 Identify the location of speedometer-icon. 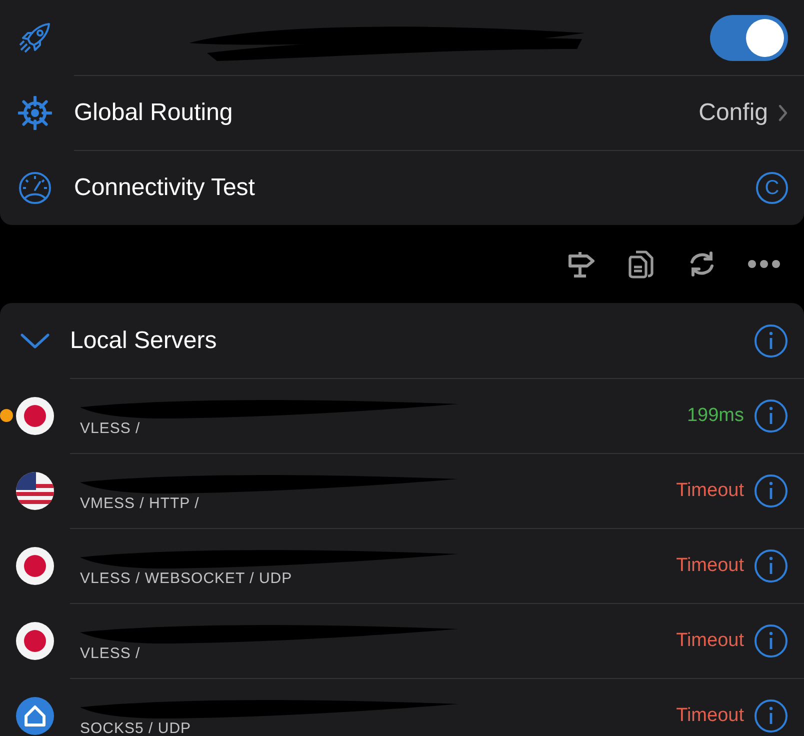
(35, 187).